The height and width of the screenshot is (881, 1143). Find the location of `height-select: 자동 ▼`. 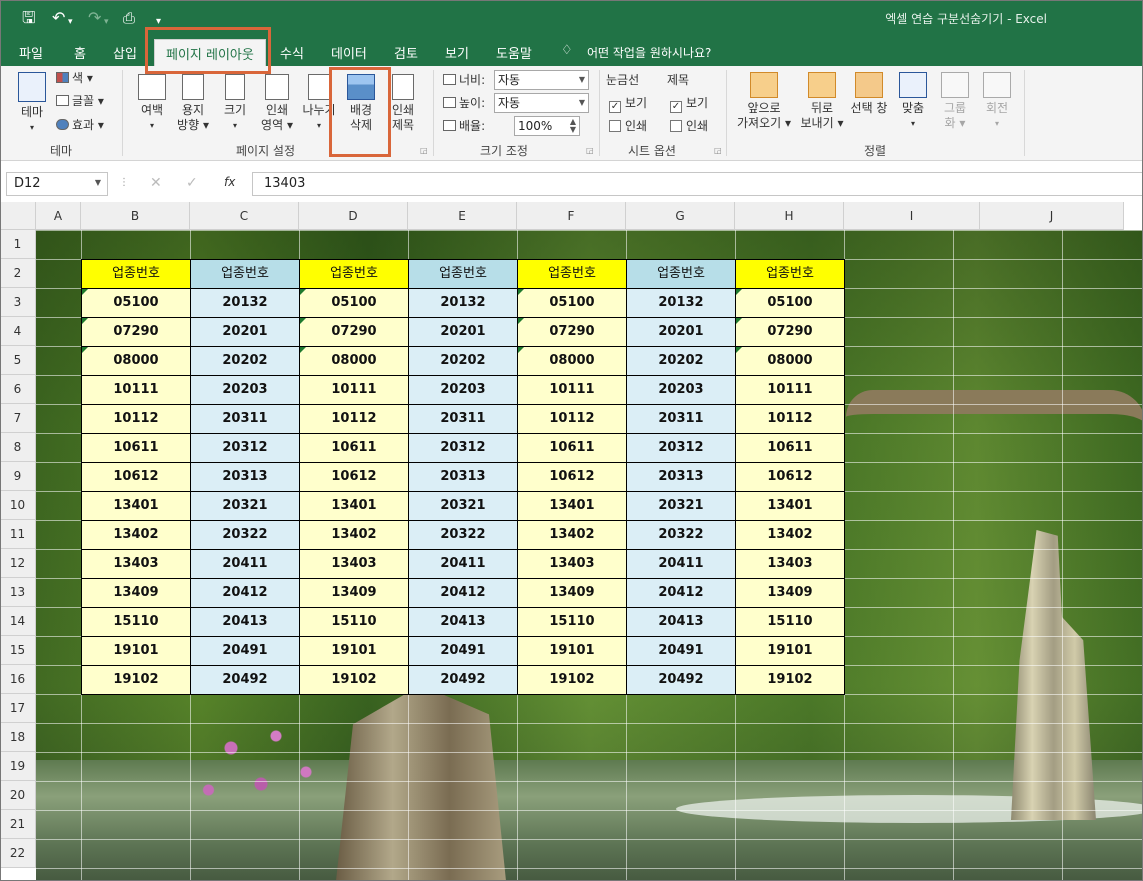

height-select: 자동 ▼ is located at coordinates (541, 103).